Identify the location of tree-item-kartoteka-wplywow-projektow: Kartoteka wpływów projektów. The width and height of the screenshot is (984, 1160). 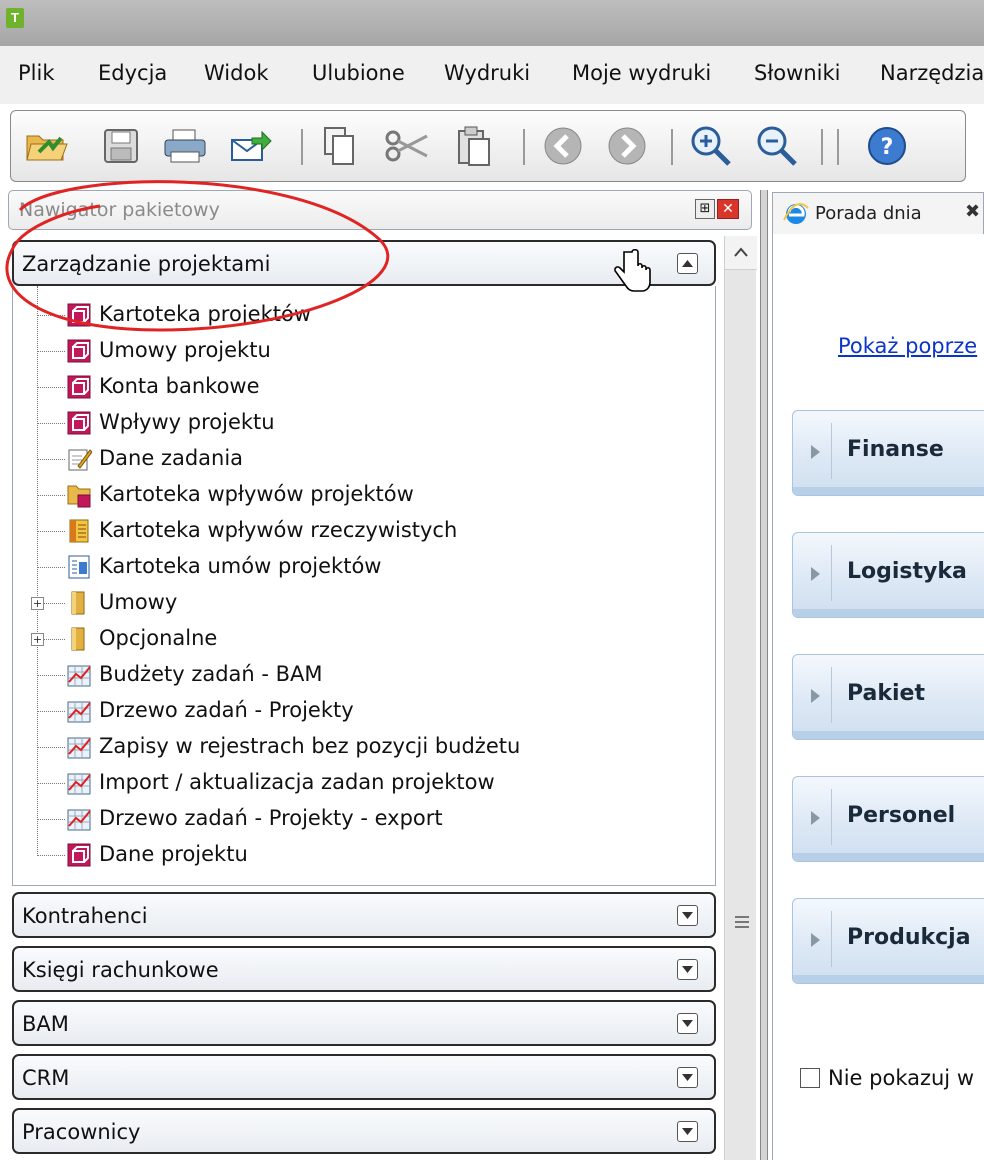
(358, 496).